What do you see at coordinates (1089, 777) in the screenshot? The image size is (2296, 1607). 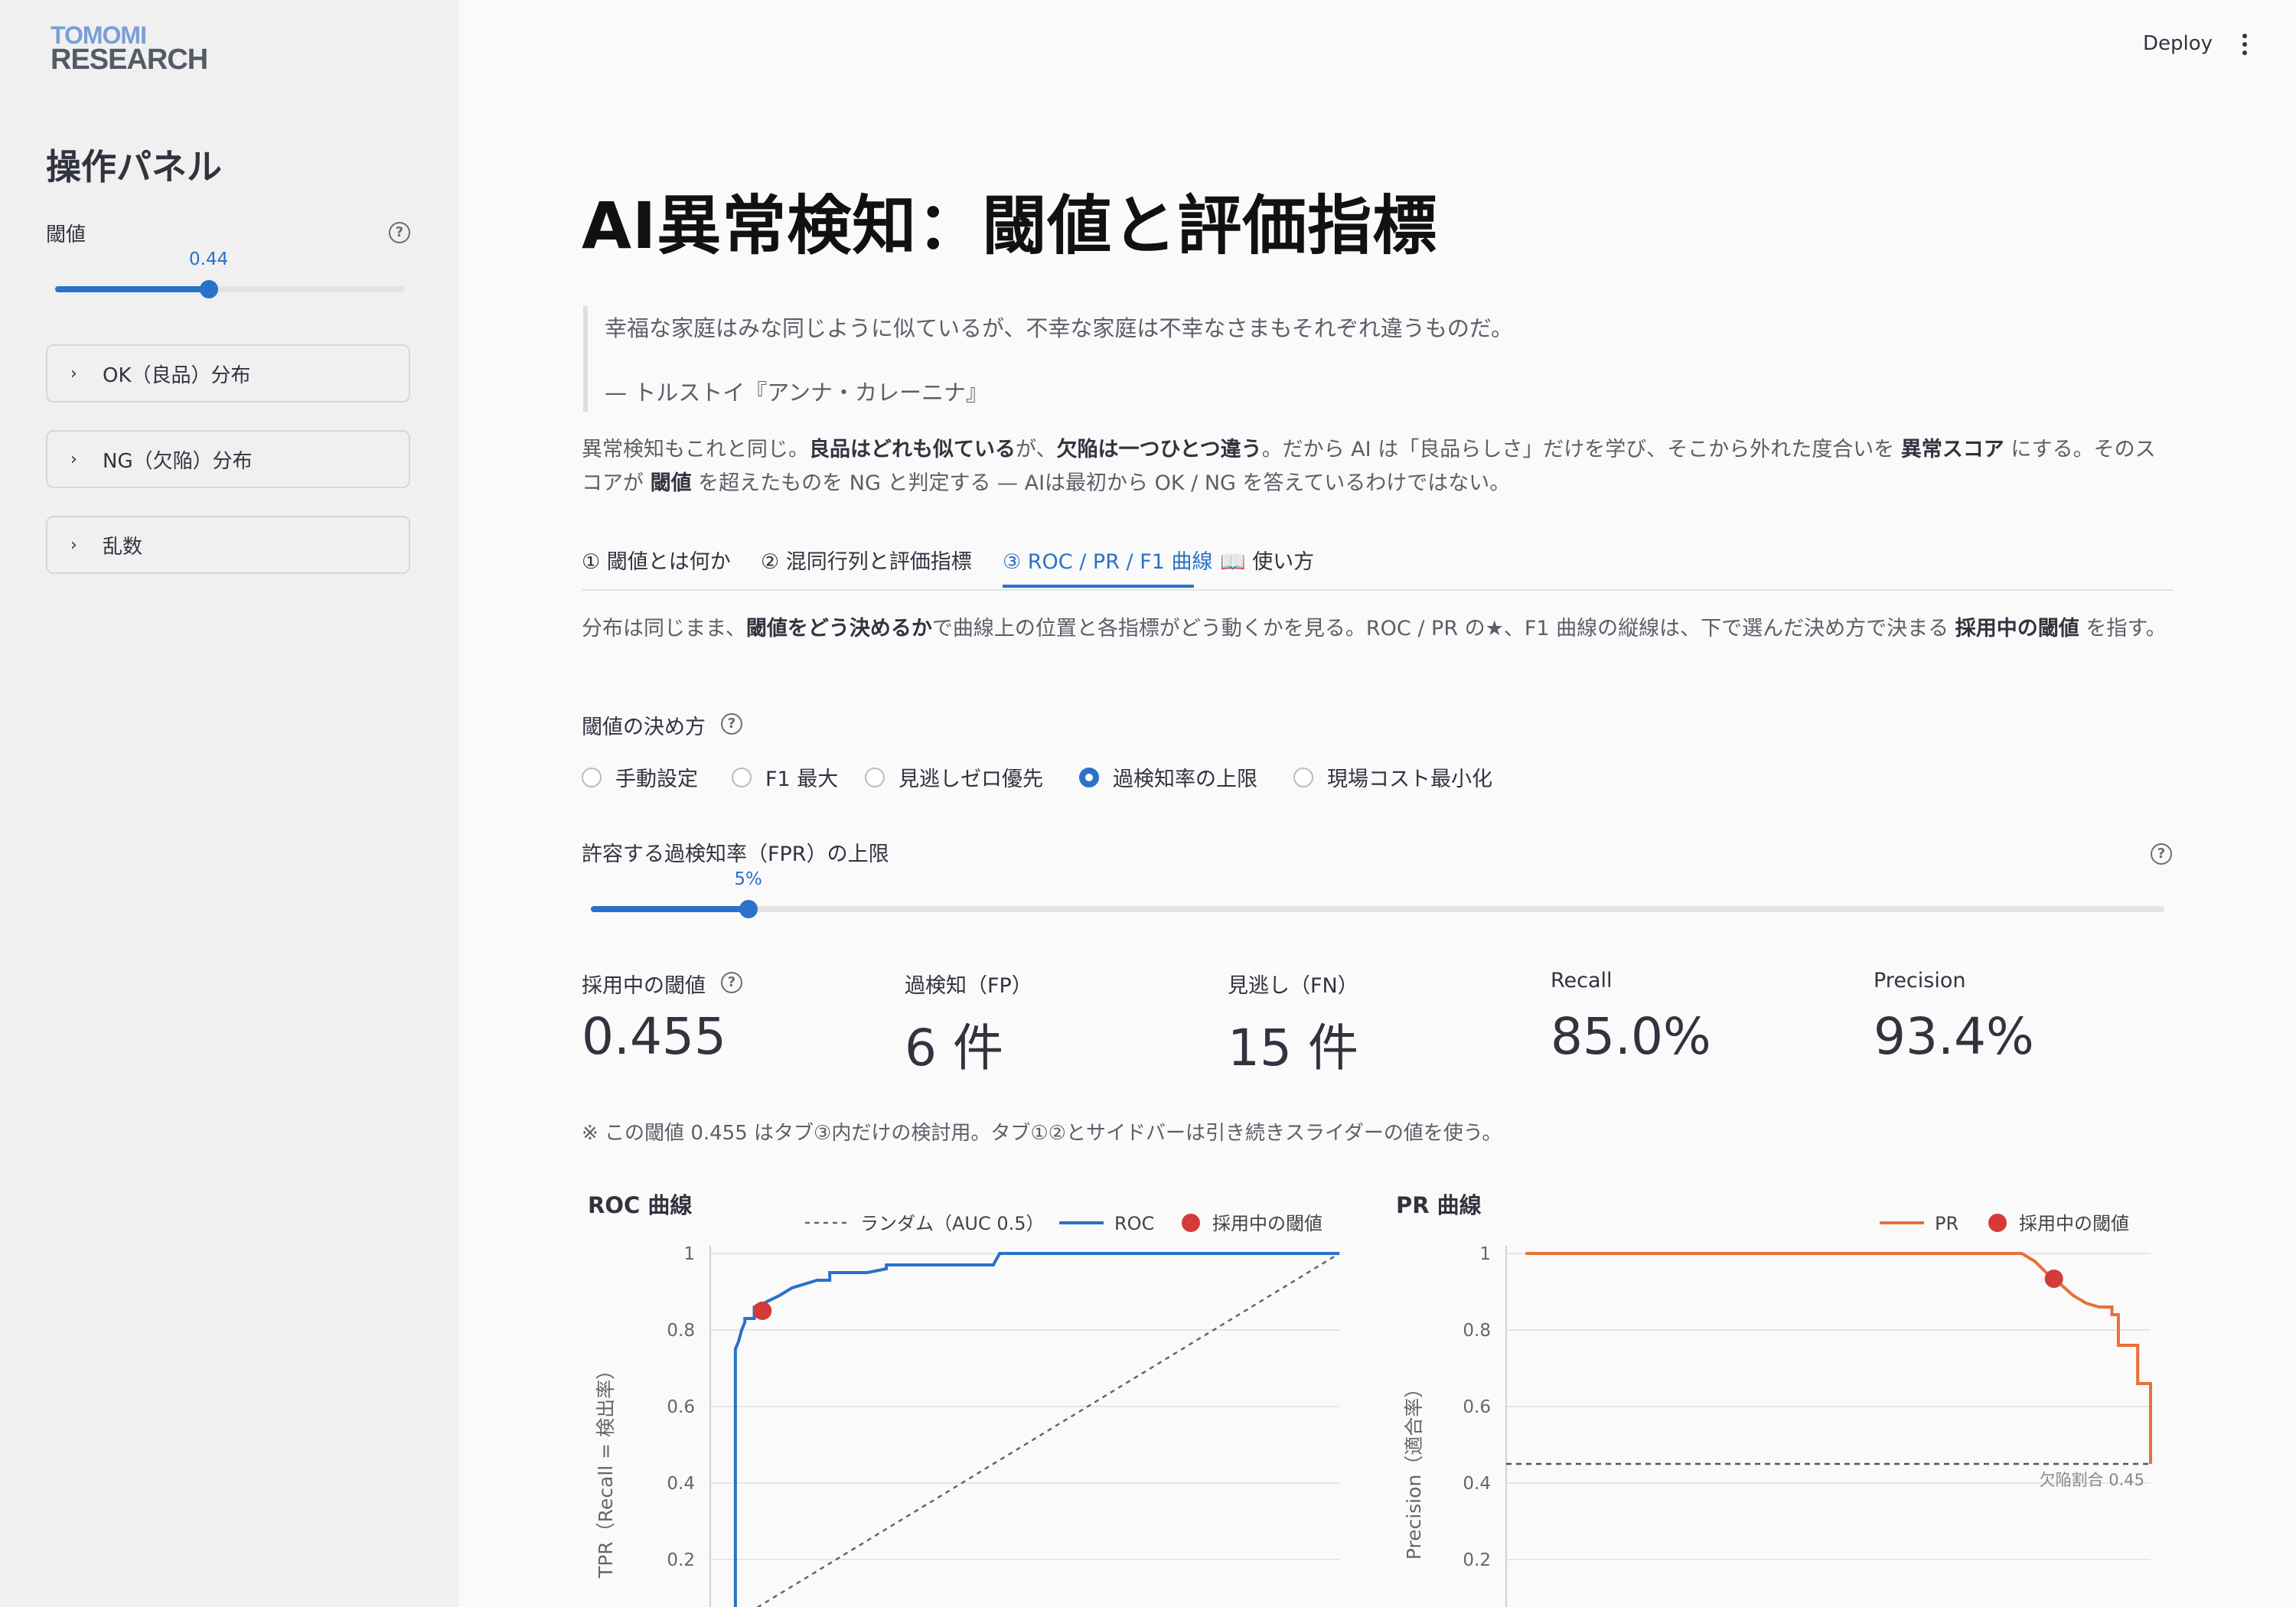 I see `radio-circle-selected` at bounding box center [1089, 777].